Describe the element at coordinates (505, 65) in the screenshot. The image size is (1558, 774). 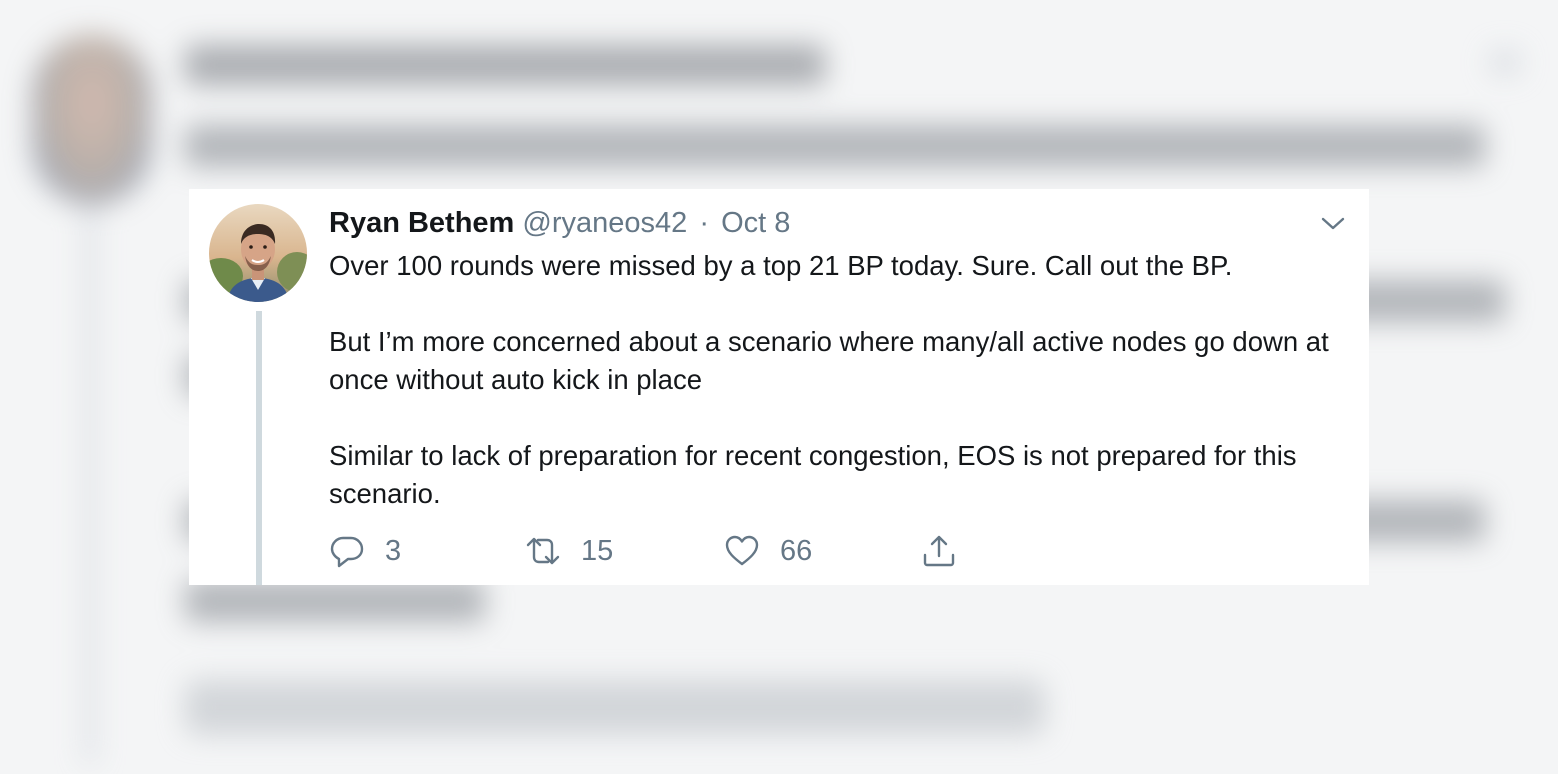
I see `blurred-header` at that location.